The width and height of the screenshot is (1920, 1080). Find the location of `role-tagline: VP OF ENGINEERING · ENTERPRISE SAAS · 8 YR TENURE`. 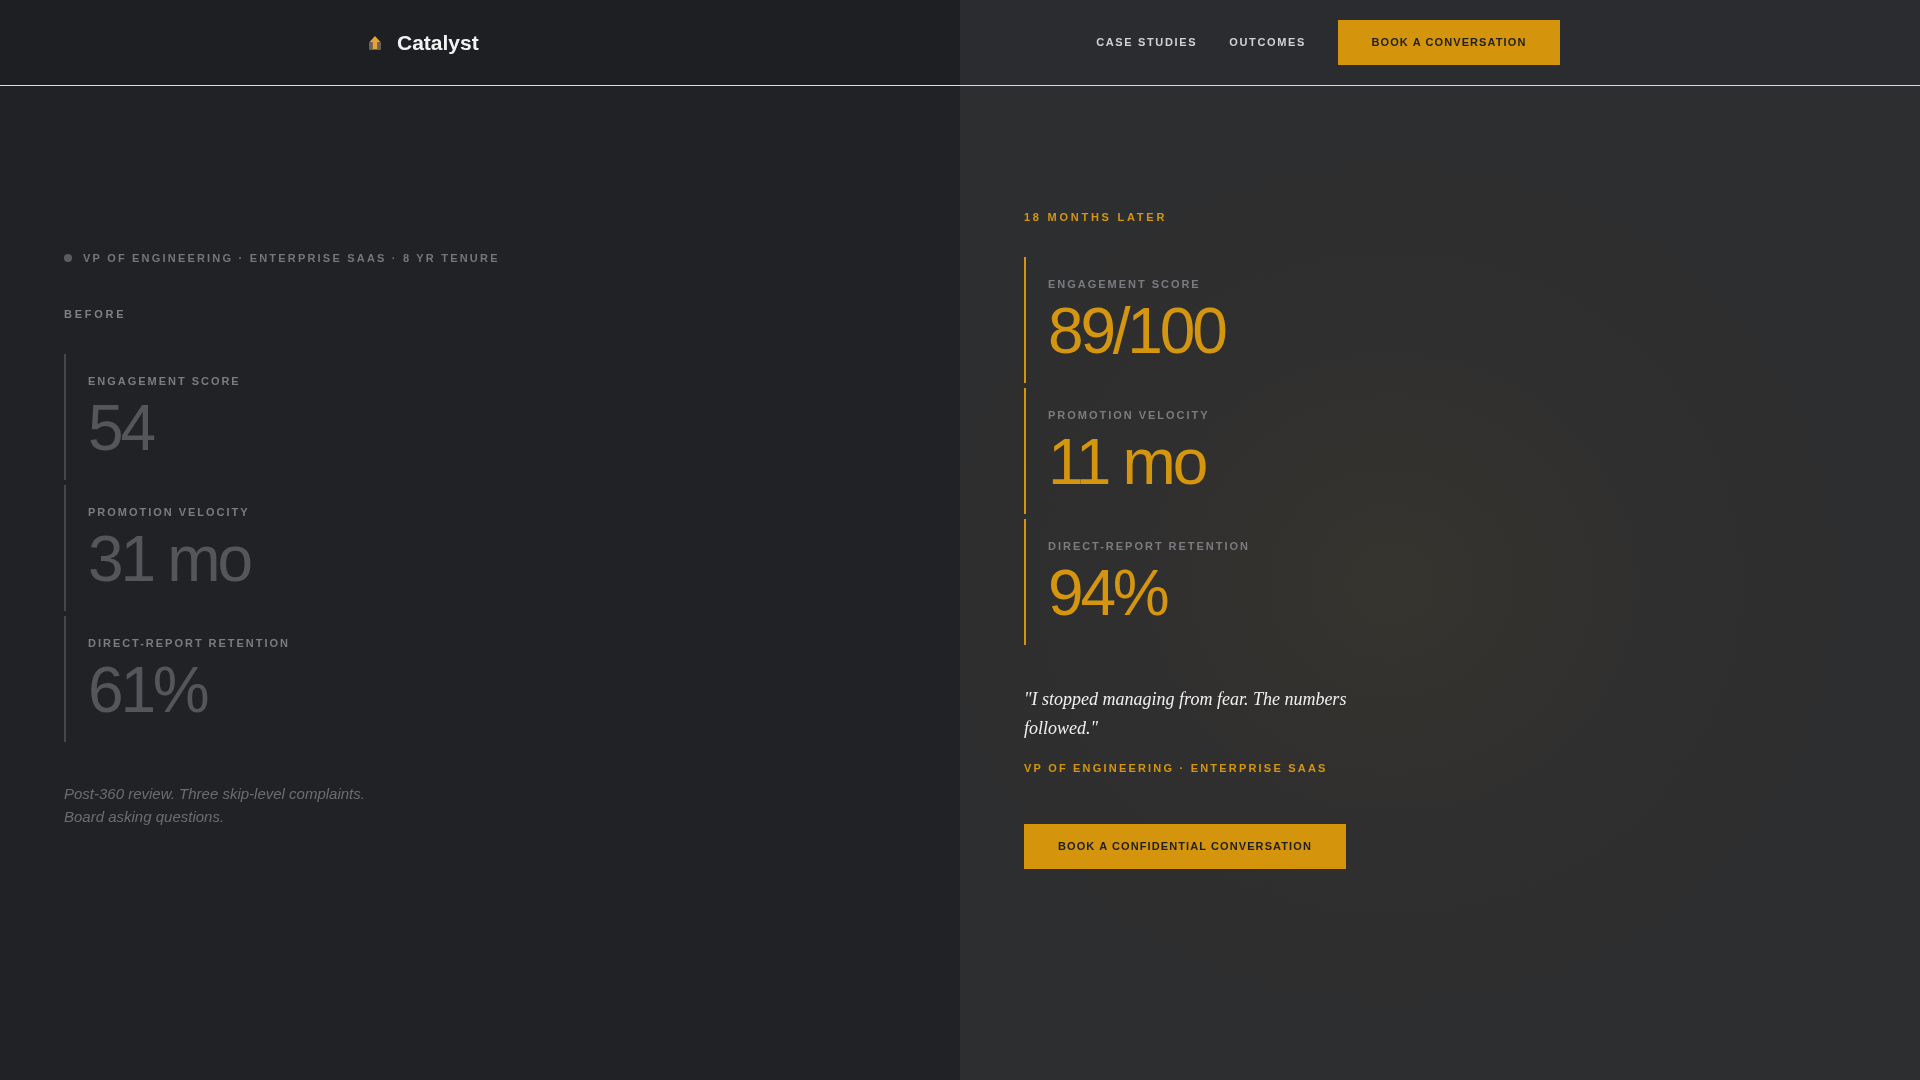

role-tagline: VP OF ENGINEERING · ENTERPRISE SAAS · 8 YR TENURE is located at coordinates (291, 258).